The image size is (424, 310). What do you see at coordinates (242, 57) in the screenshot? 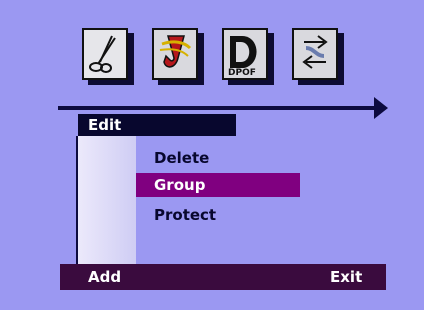
I see `dpof-icon-graphic: DPOF` at bounding box center [242, 57].